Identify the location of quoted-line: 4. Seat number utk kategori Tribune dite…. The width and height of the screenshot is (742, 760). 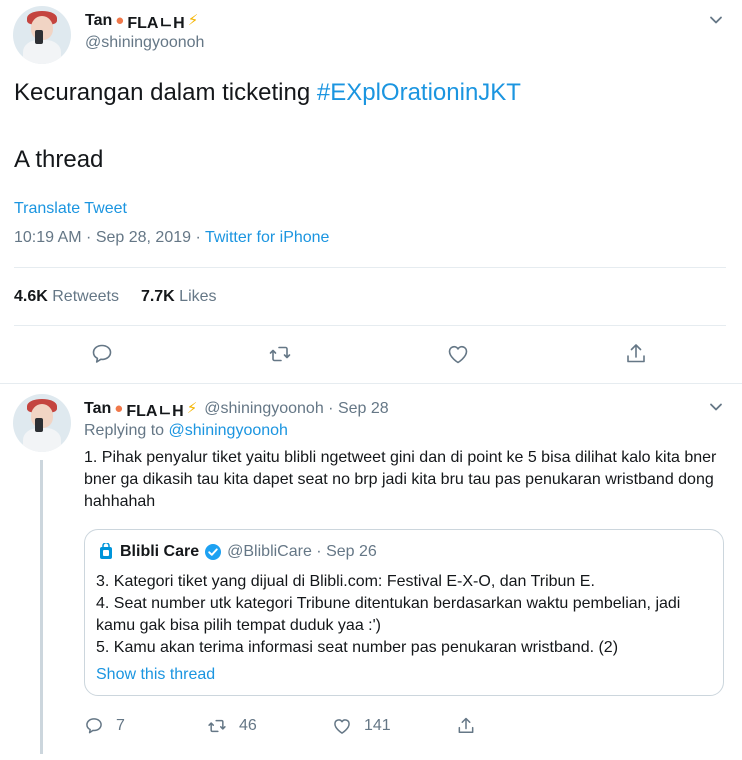
(388, 614).